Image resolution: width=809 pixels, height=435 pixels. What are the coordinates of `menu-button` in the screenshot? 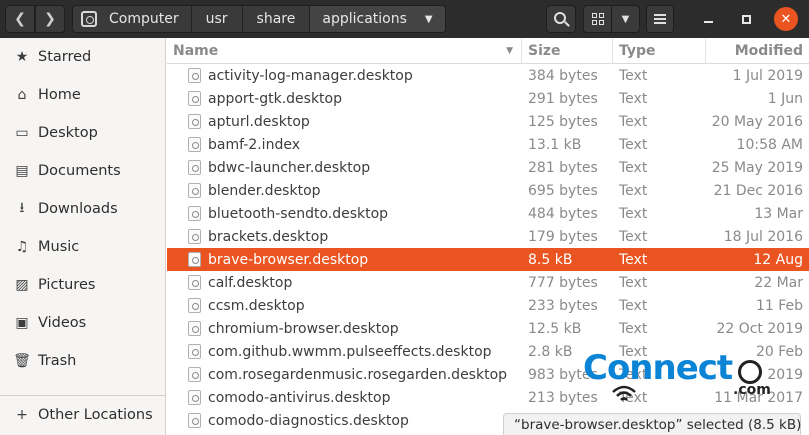 It's located at (660, 19).